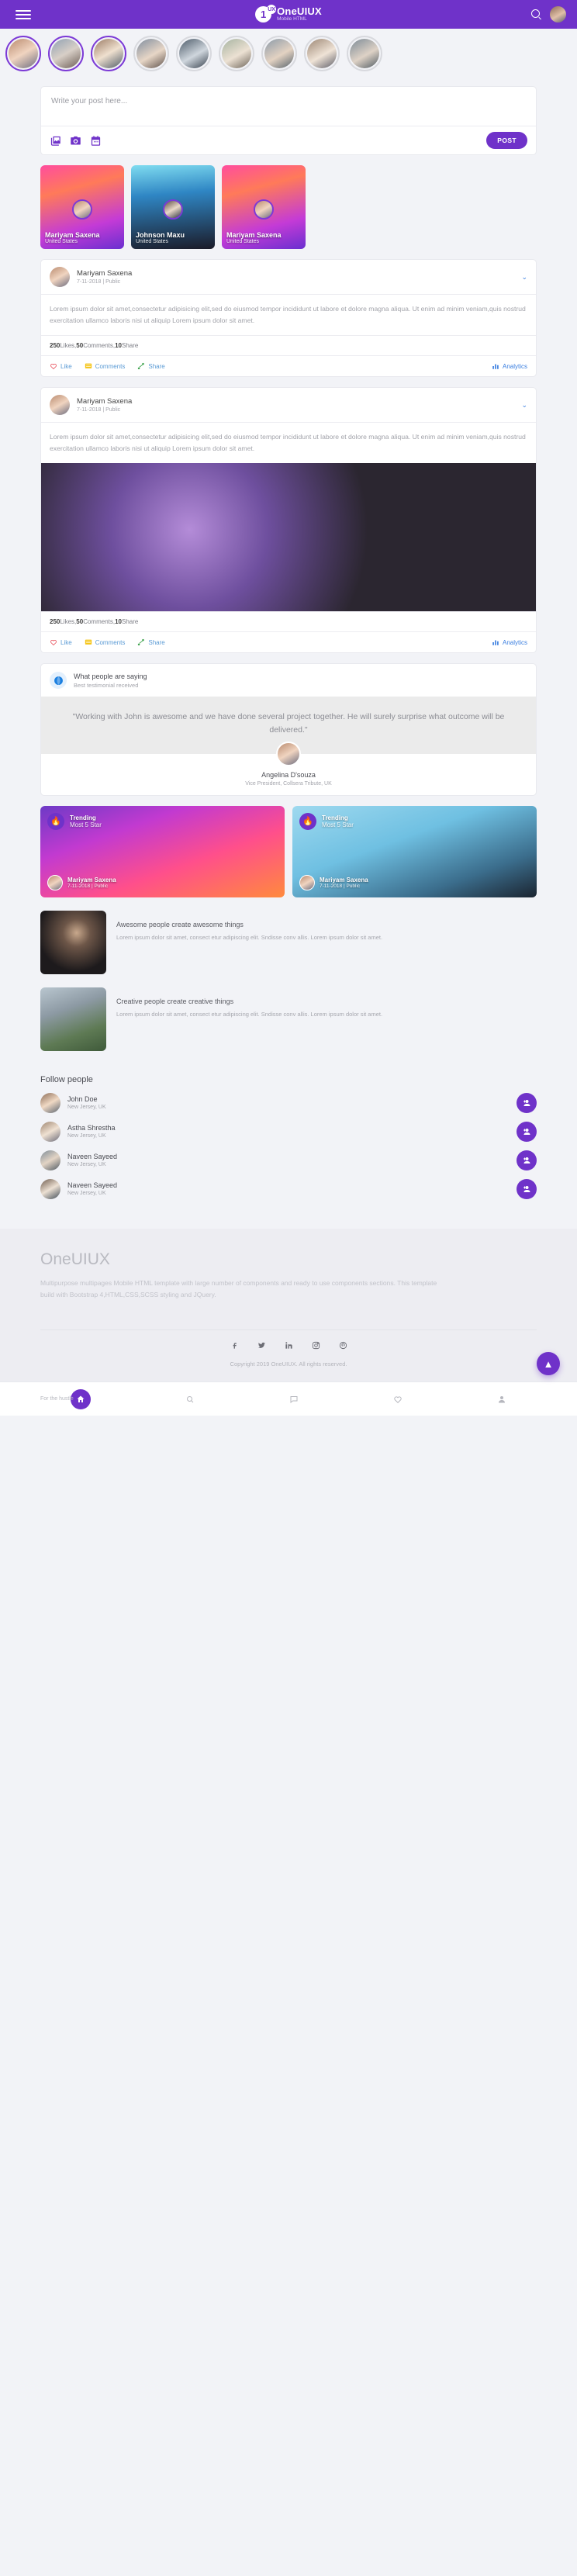 This screenshot has height=2576, width=577. Describe the element at coordinates (234, 1345) in the screenshot. I see `facebook-icon` at that location.